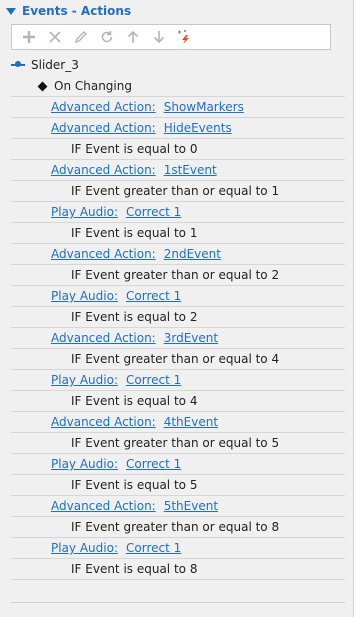  What do you see at coordinates (18, 64) in the screenshot?
I see `object-connector-icon` at bounding box center [18, 64].